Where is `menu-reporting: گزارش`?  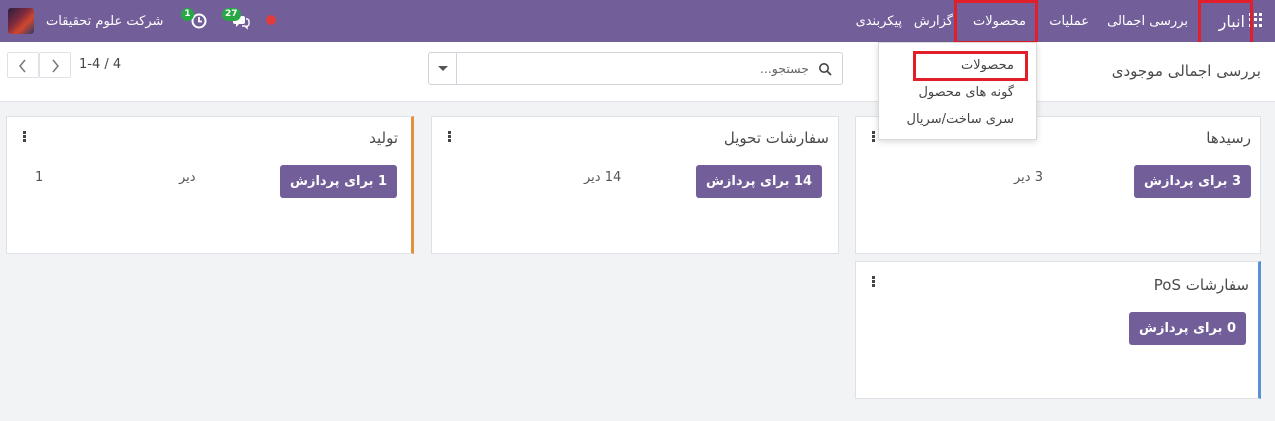 menu-reporting: گزارش is located at coordinates (933, 21).